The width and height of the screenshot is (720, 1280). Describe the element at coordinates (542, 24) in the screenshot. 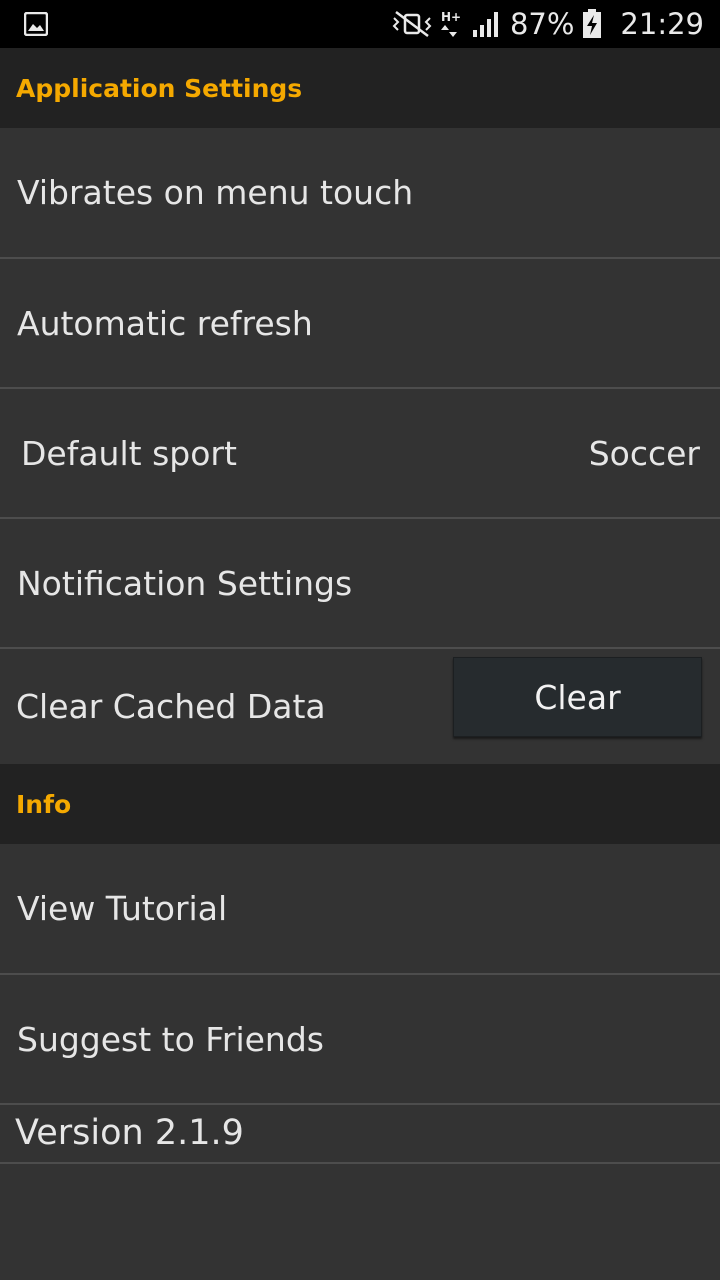

I see `battery-percentage: 87%` at that location.